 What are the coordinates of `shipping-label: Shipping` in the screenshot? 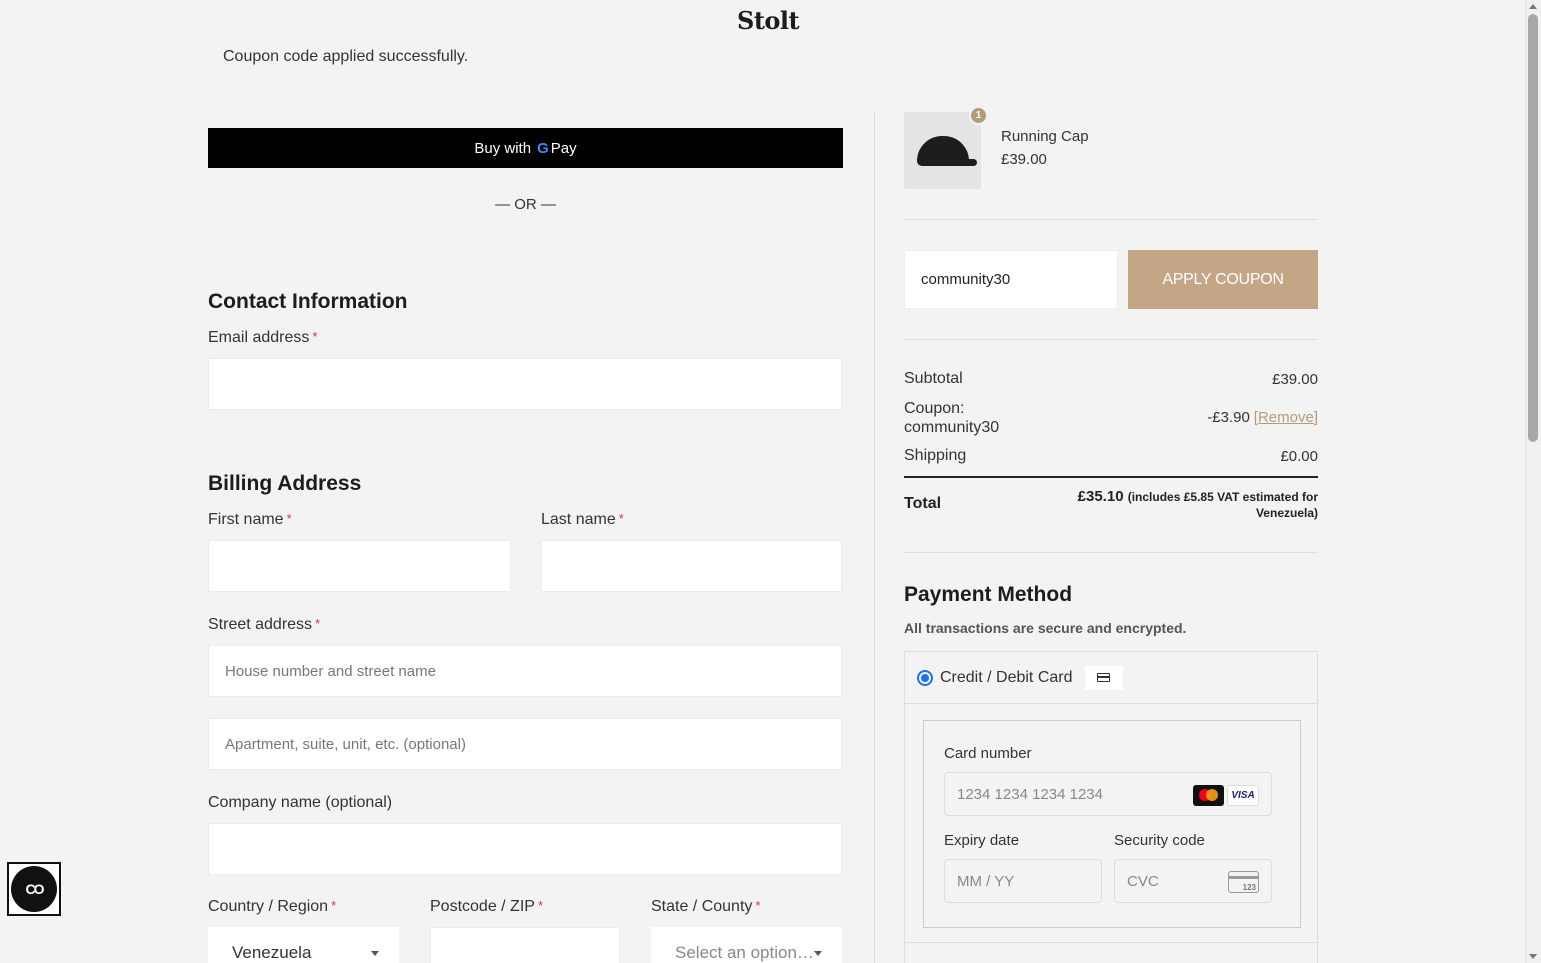 It's located at (935, 455).